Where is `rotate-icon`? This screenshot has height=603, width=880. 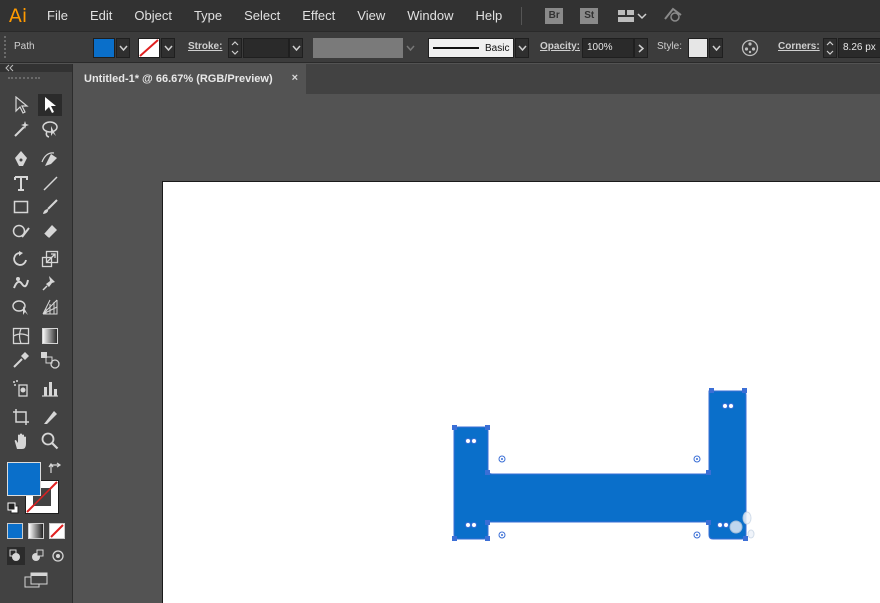 rotate-icon is located at coordinates (20, 258).